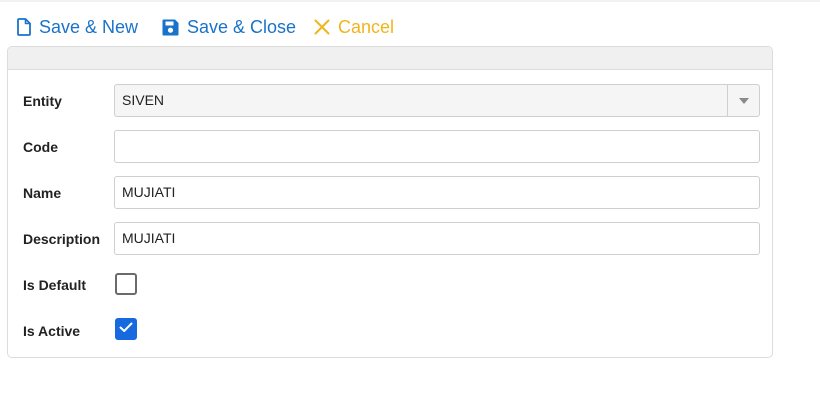 The width and height of the screenshot is (820, 409). Describe the element at coordinates (366, 26) in the screenshot. I see `cancel-label: Cancel` at that location.